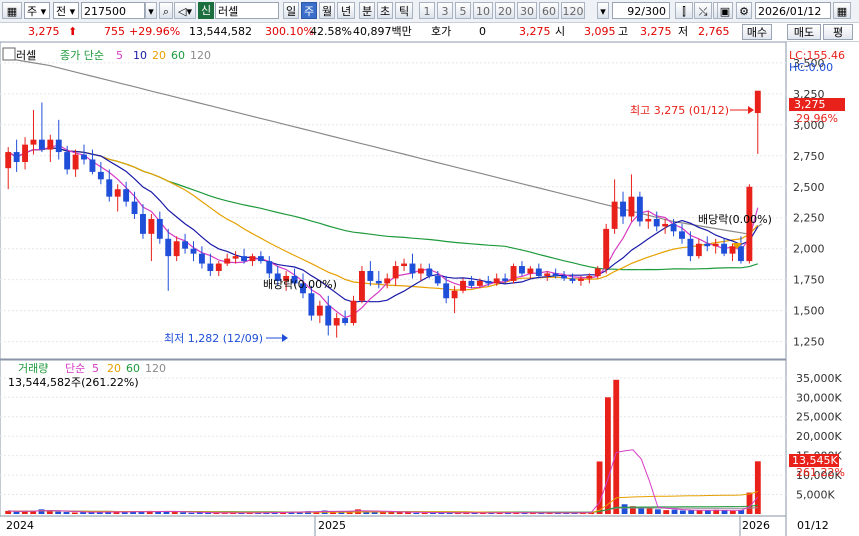 The height and width of the screenshot is (536, 859). Describe the element at coordinates (463, 10) in the screenshot. I see `interval-5: 5` at that location.